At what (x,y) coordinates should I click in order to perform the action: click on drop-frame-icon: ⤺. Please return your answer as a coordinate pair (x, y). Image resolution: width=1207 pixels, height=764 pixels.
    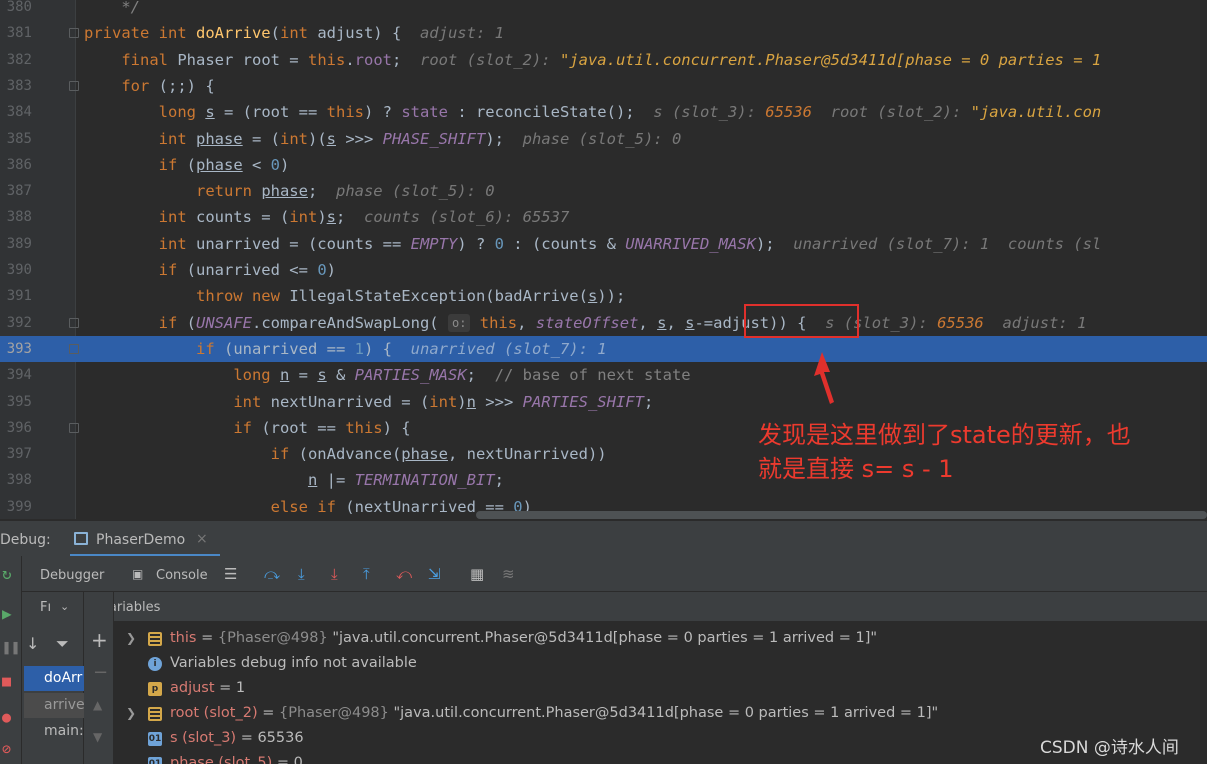
    Looking at the image, I should click on (404, 574).